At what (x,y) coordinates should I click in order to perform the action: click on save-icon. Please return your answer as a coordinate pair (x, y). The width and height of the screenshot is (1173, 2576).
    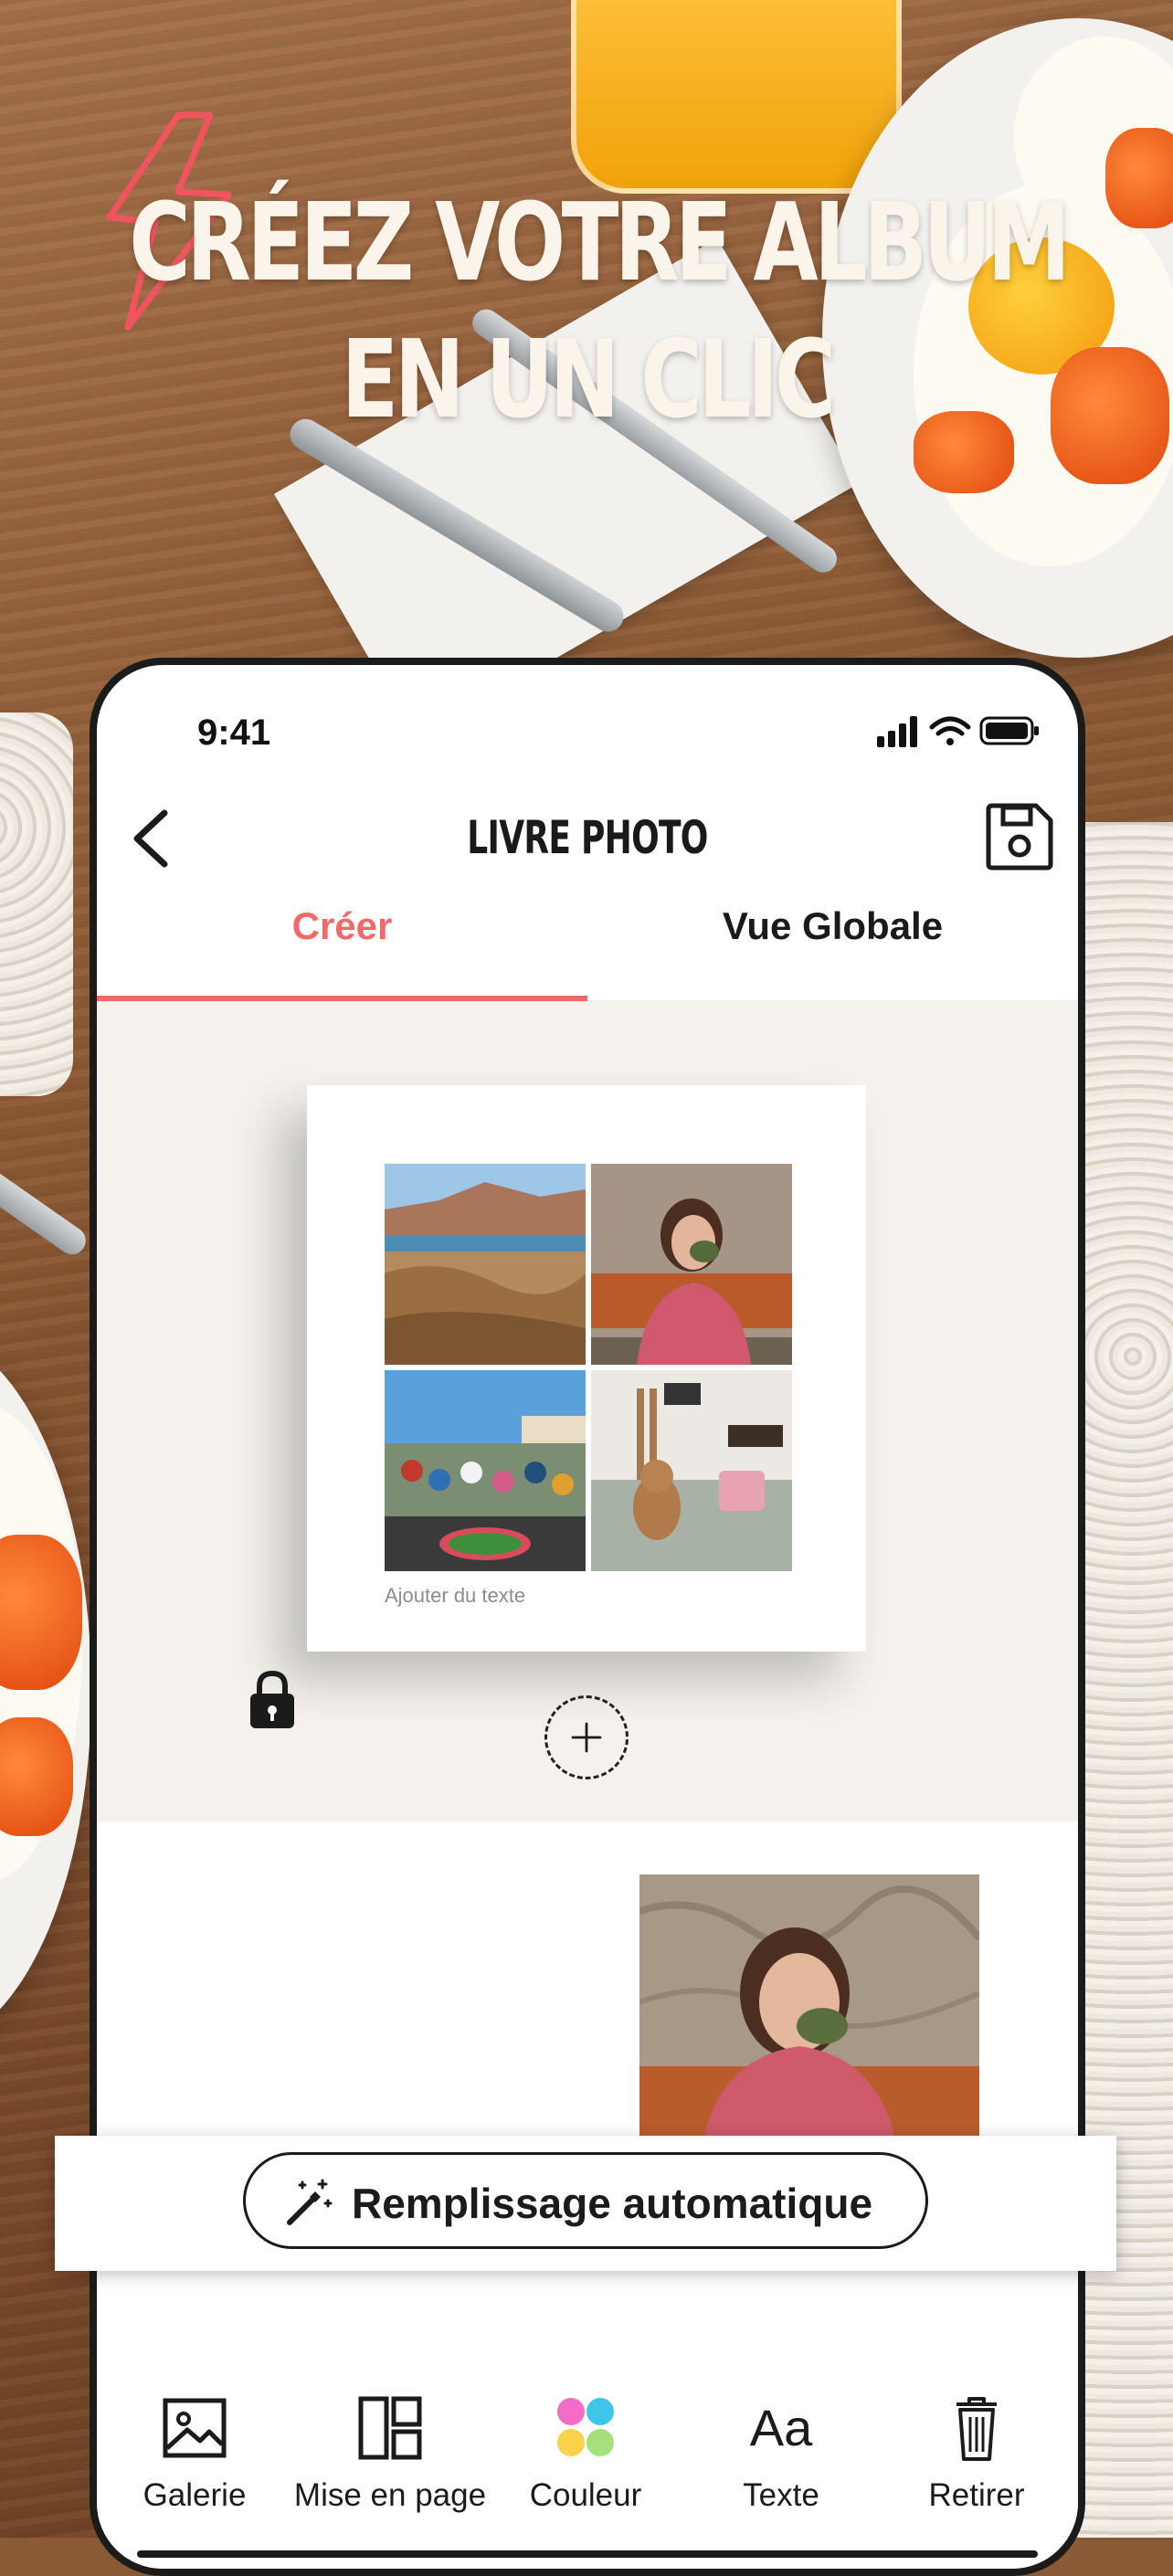
    Looking at the image, I should click on (1019, 837).